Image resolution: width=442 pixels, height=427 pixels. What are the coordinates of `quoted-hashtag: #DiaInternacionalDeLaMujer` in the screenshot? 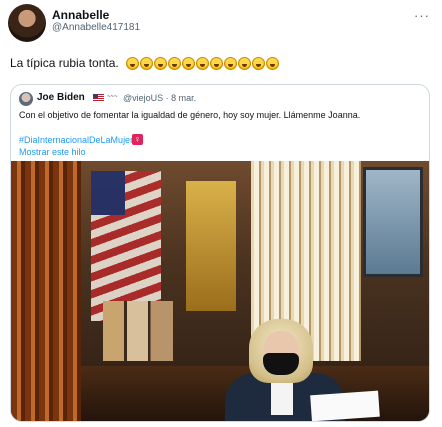 It's located at (76, 140).